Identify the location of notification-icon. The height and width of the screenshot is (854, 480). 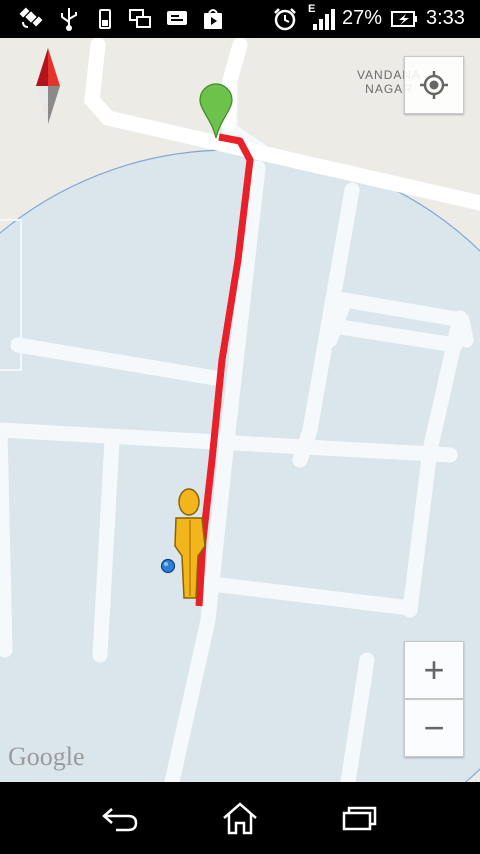
(177, 18).